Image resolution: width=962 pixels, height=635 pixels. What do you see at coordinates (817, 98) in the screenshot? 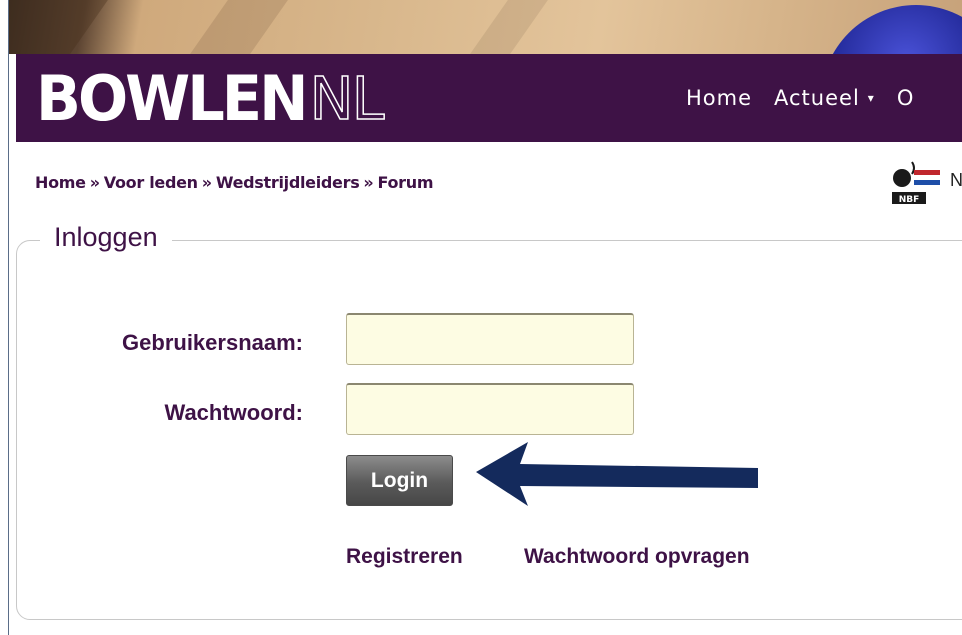
I see `nav-item-label: Actueel` at bounding box center [817, 98].